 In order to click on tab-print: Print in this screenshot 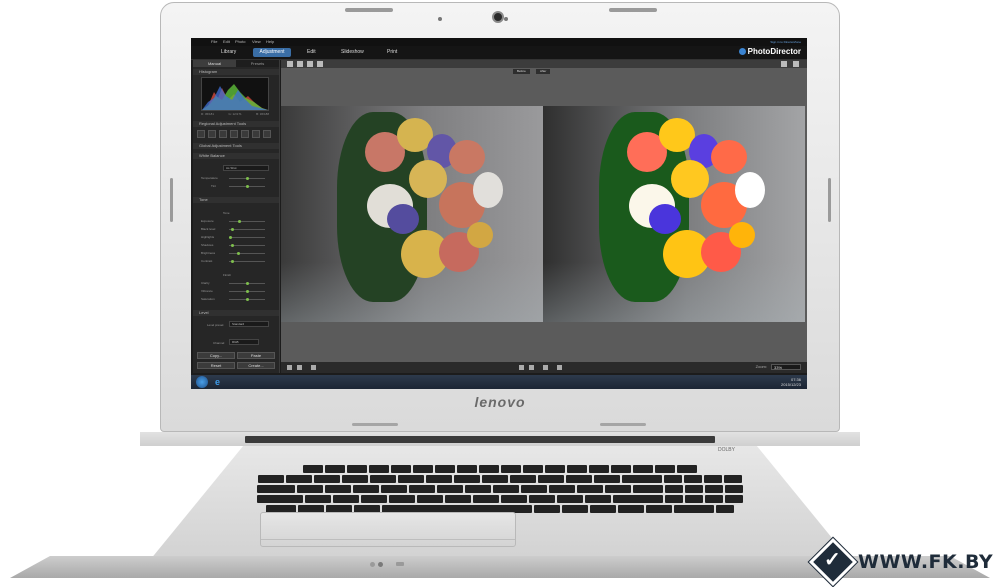, I will do `click(392, 52)`.